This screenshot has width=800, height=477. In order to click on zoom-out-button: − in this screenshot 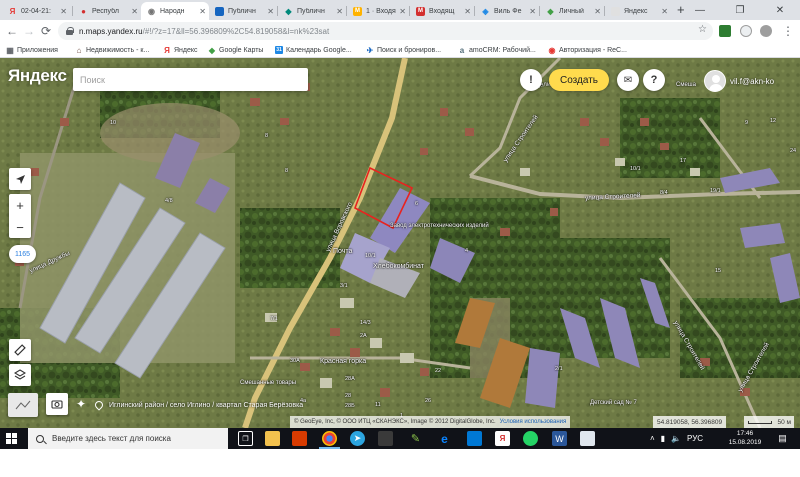, I will do `click(20, 227)`.